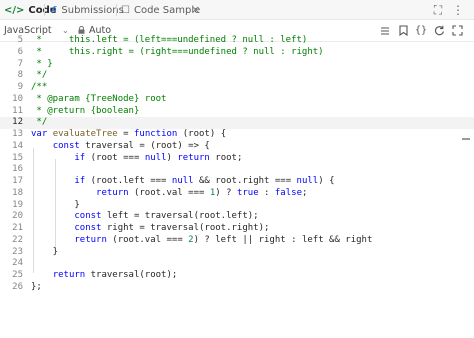 The image size is (474, 338). Describe the element at coordinates (195, 10) in the screenshot. I see `tab-close-button: ×` at that location.